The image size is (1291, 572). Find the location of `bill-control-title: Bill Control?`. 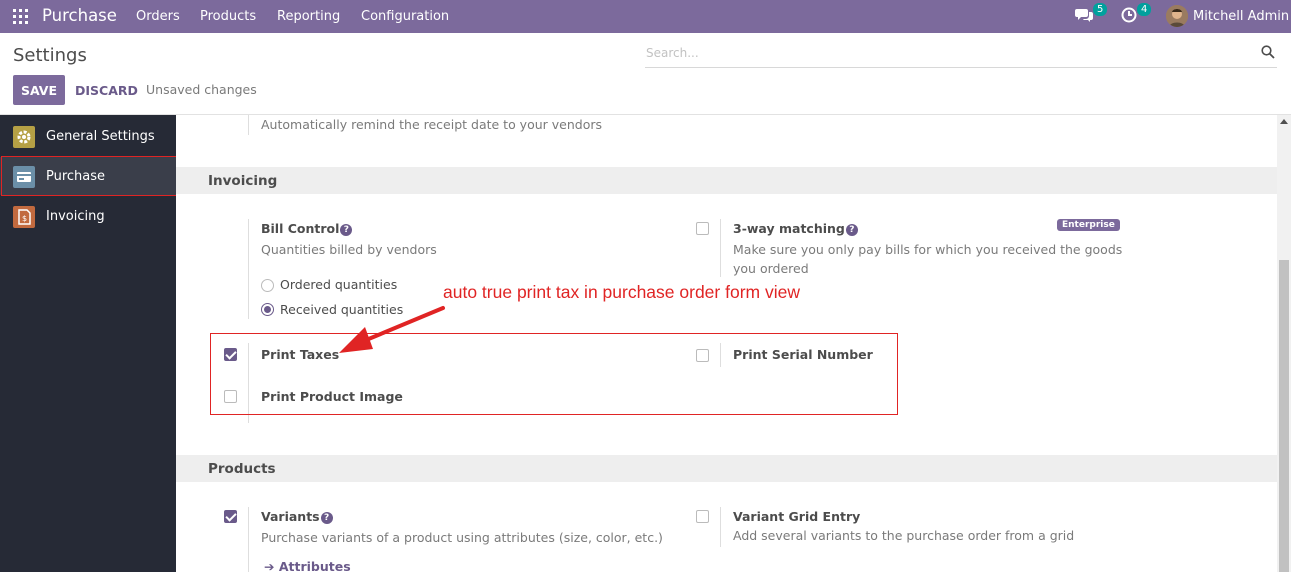

bill-control-title: Bill Control? is located at coordinates (307, 228).